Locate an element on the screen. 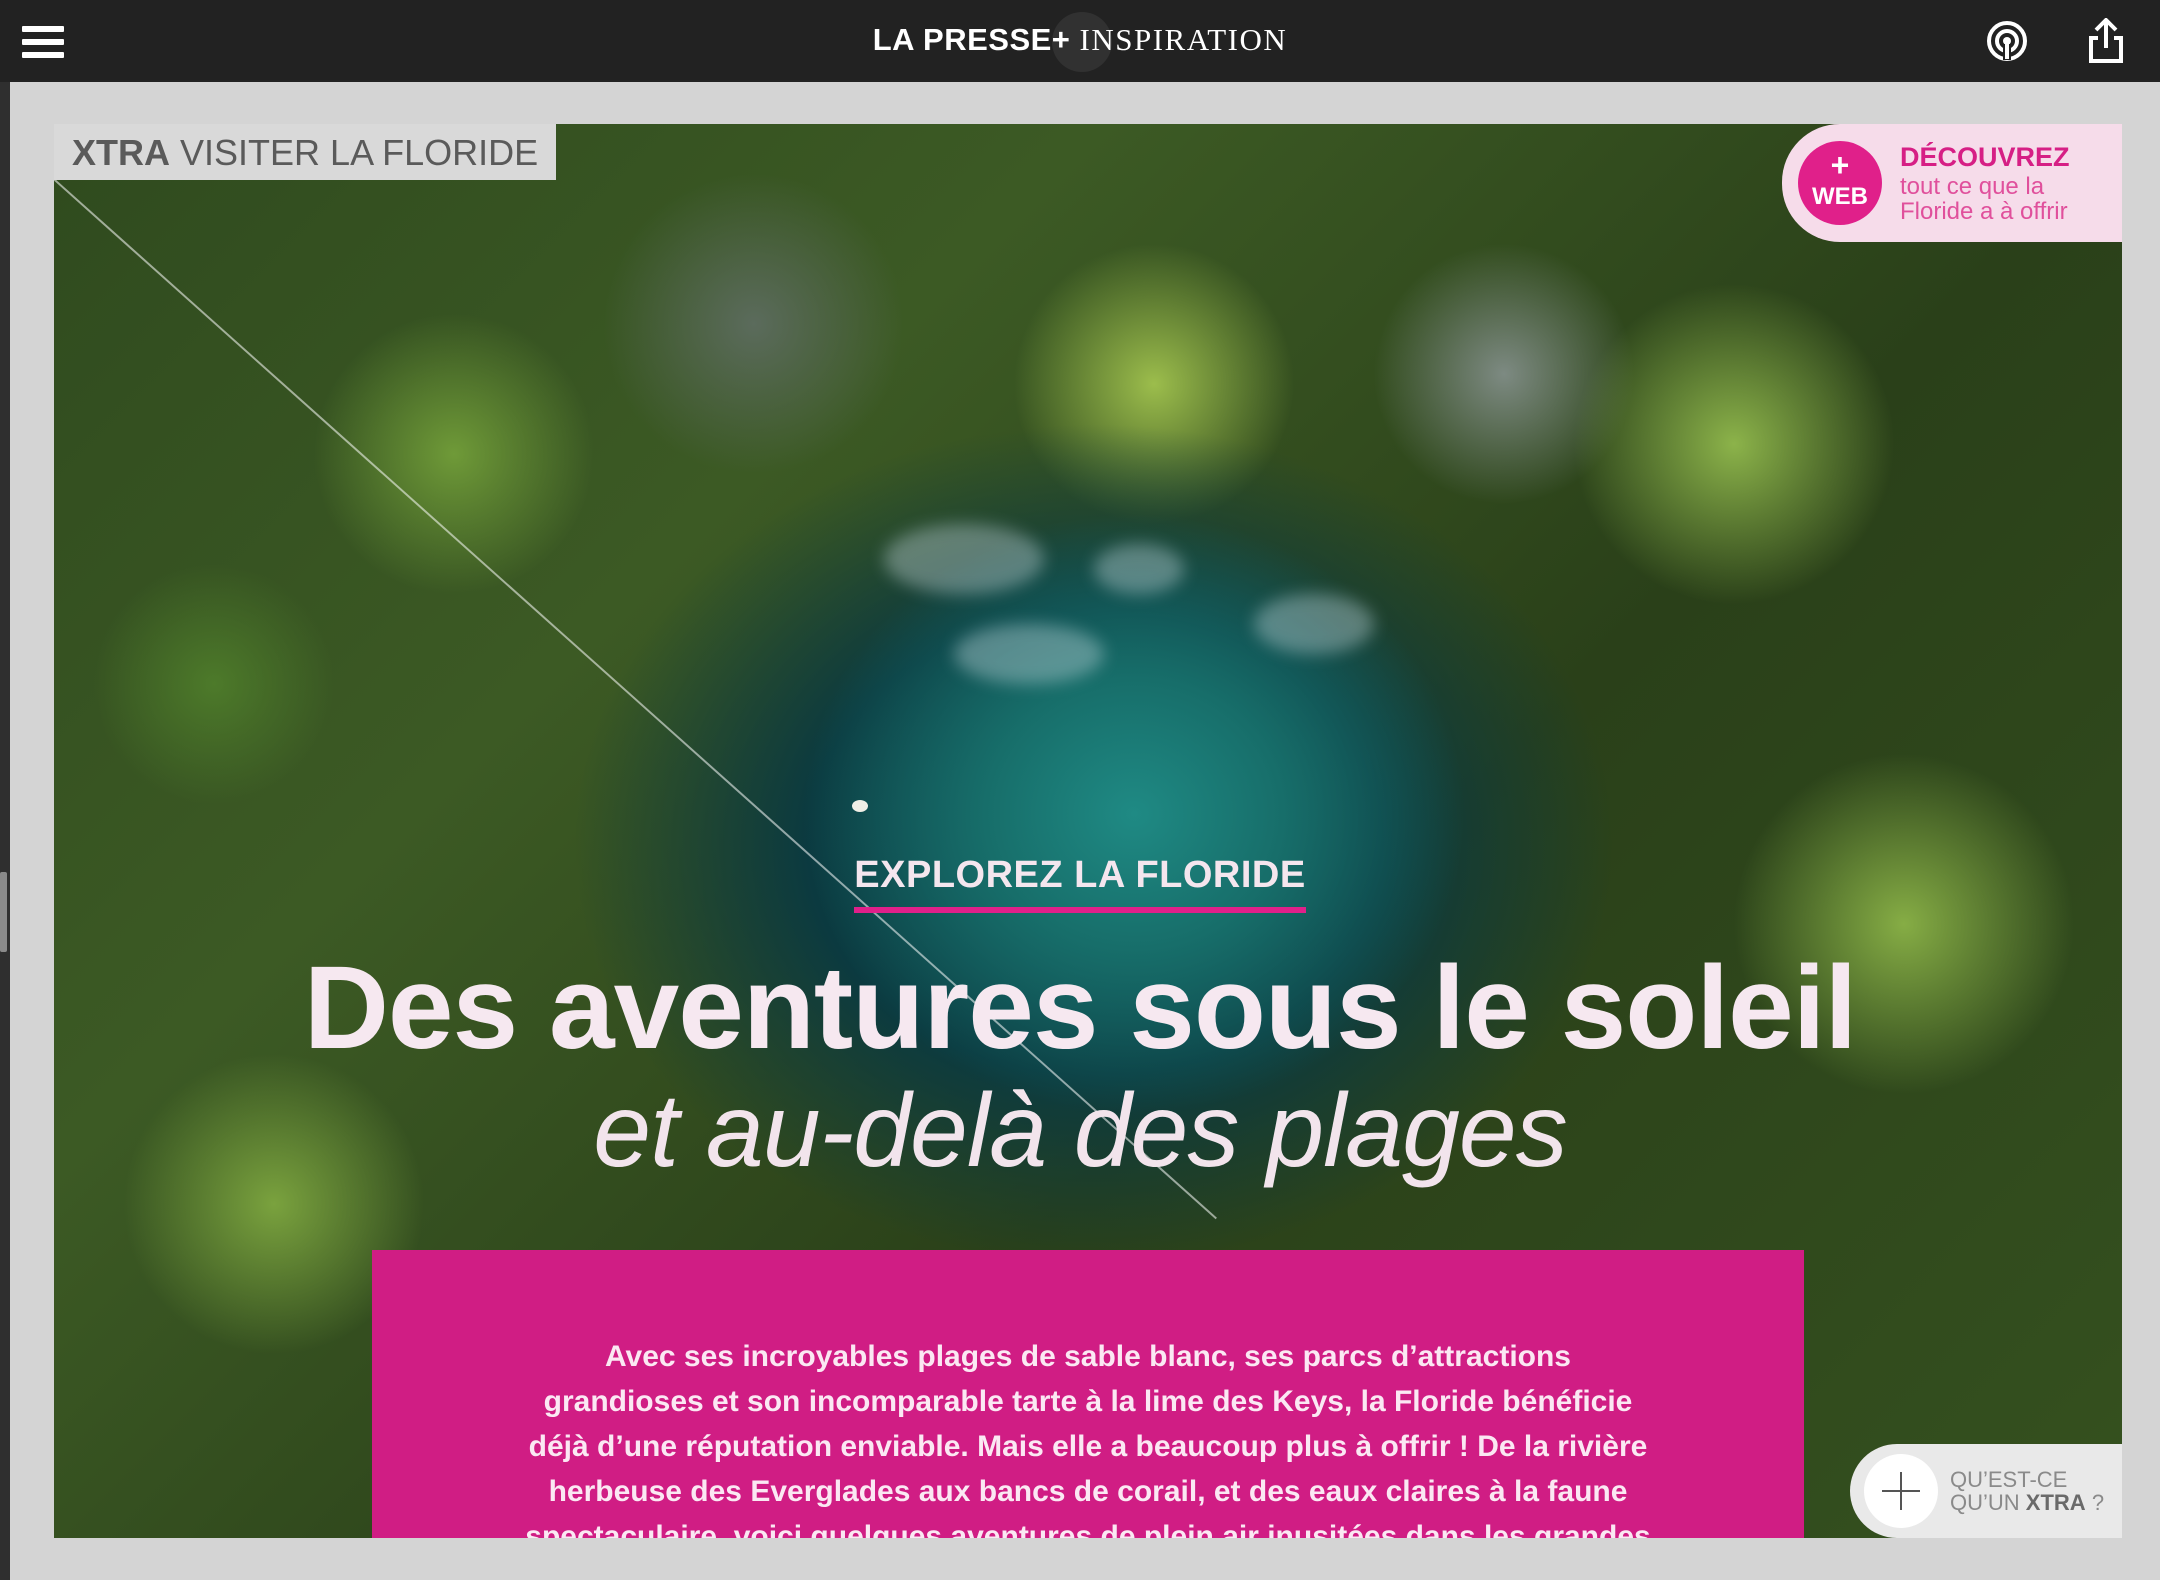 The image size is (2160, 1580). article-subheadline: et au-delà des plages is located at coordinates (1080, 1131).